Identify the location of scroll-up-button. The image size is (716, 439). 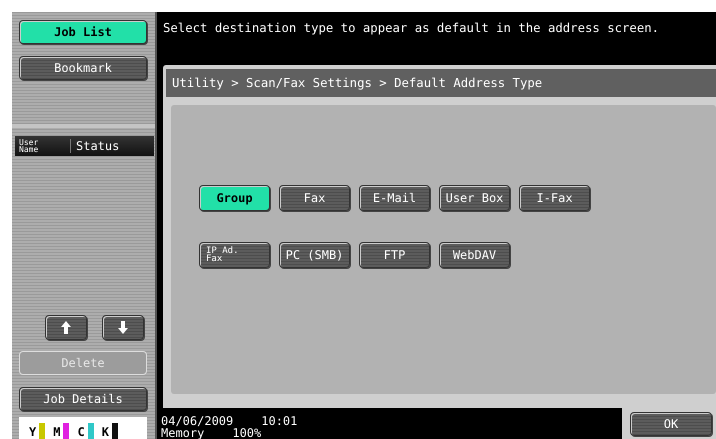
(66, 327).